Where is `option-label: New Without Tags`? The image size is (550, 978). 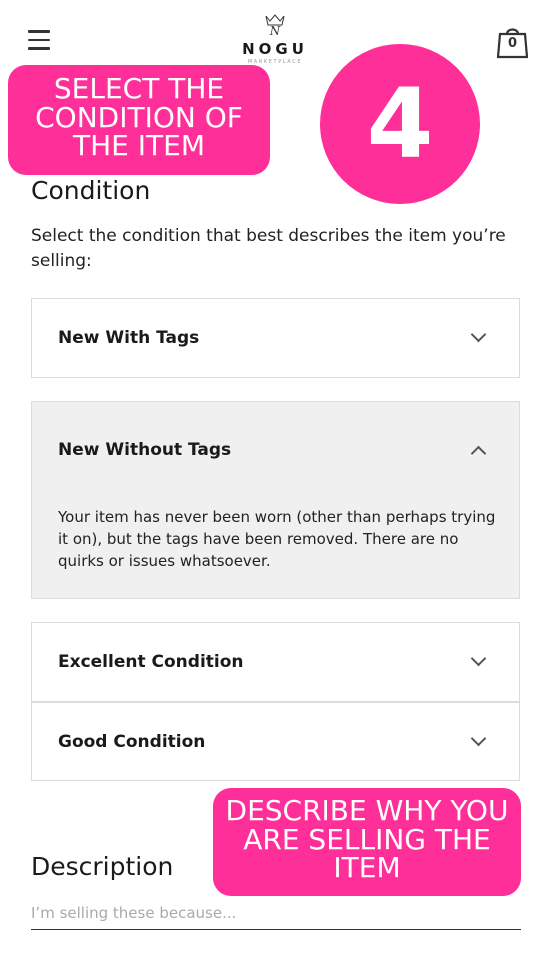
option-label: New Without Tags is located at coordinates (145, 450).